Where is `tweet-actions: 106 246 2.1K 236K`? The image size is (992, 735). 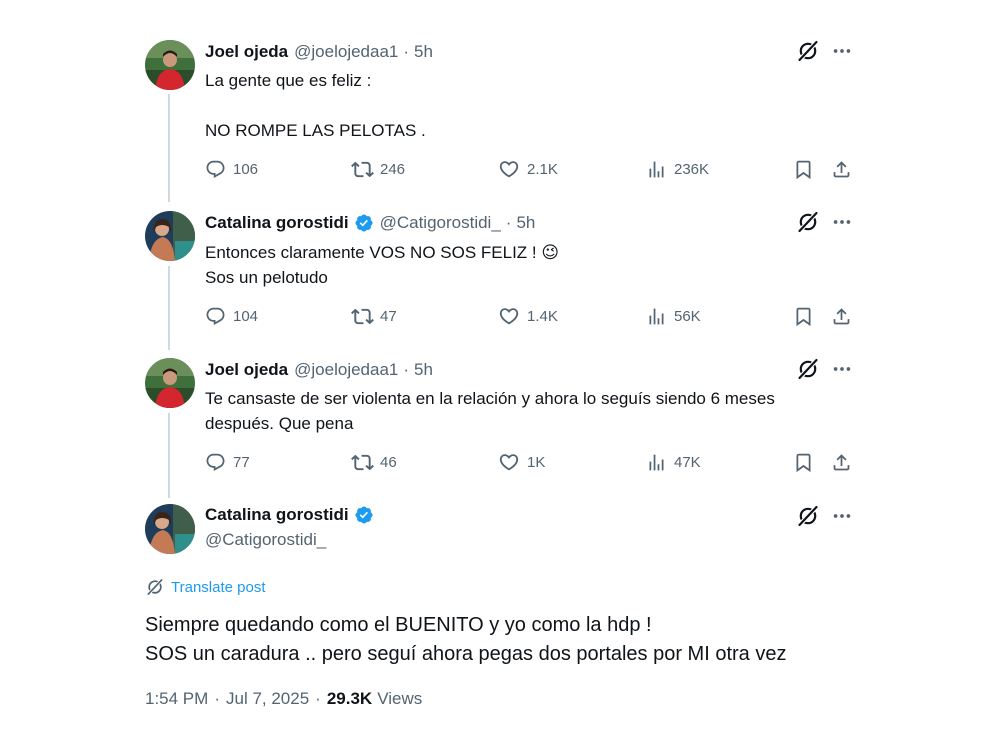 tweet-actions: 106 246 2.1K 236K is located at coordinates (528, 169).